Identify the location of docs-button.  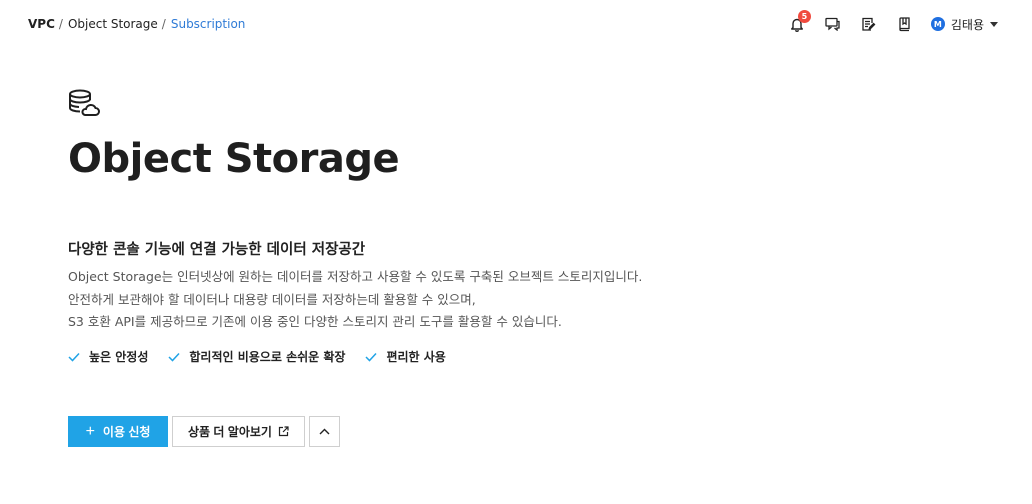
(905, 24).